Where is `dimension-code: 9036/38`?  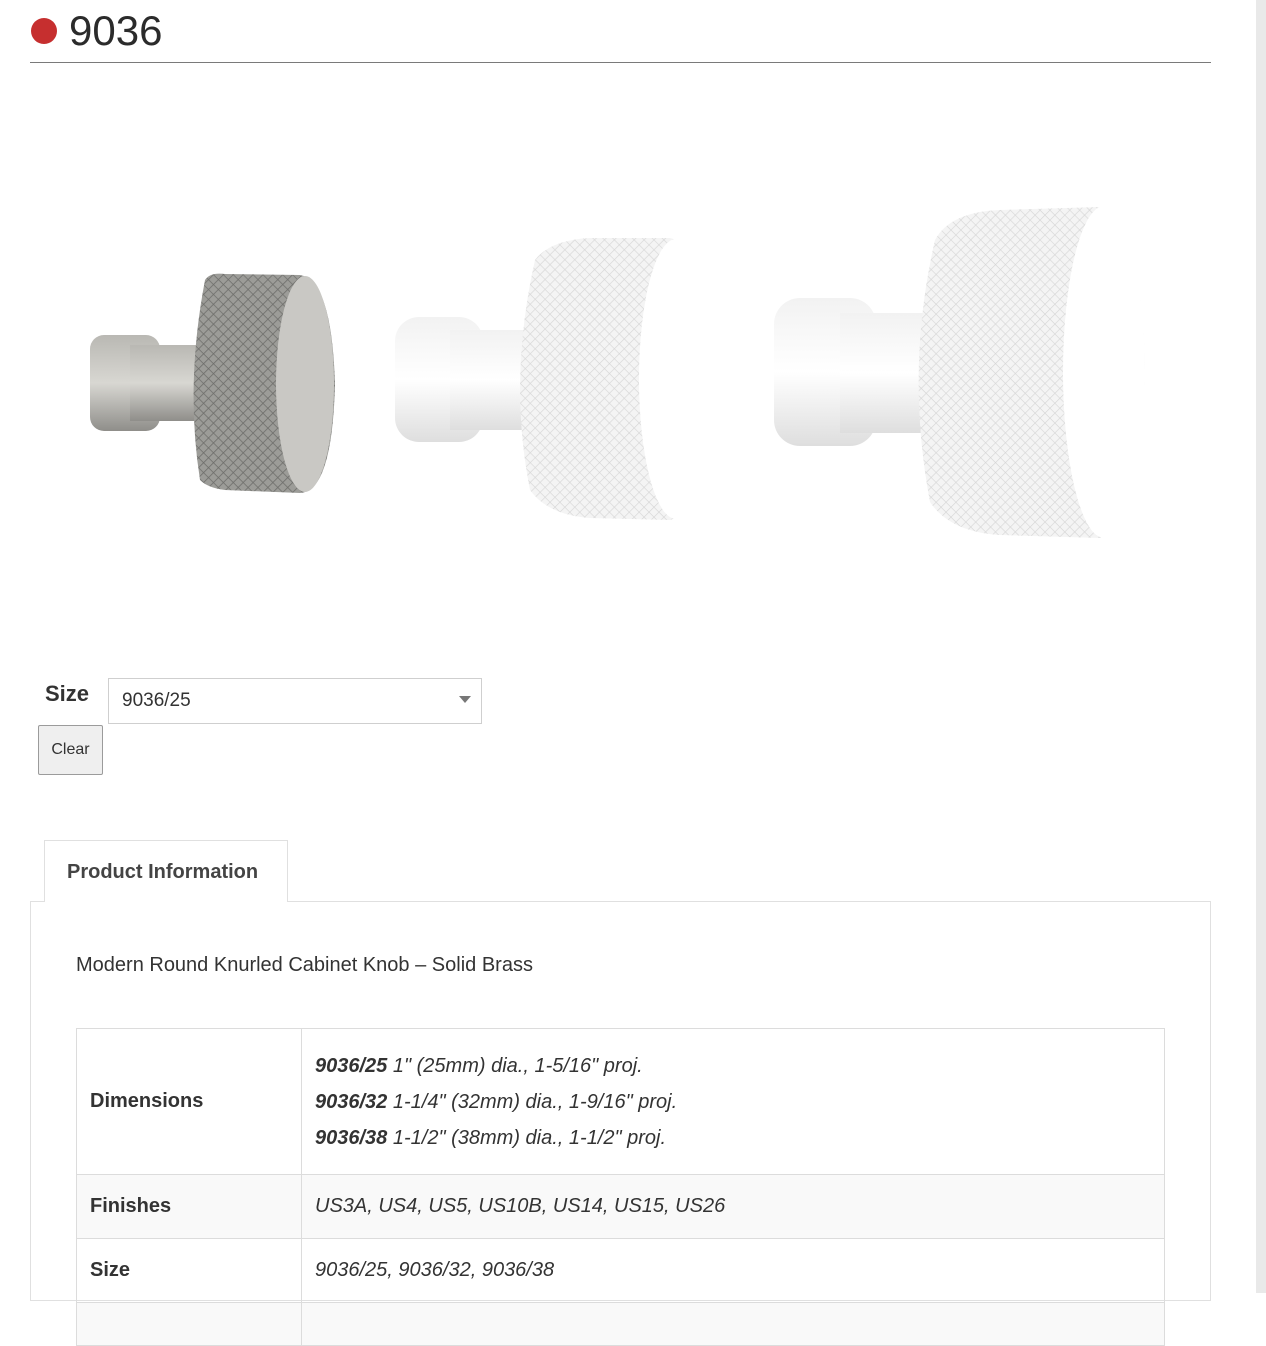 dimension-code: 9036/38 is located at coordinates (351, 1137).